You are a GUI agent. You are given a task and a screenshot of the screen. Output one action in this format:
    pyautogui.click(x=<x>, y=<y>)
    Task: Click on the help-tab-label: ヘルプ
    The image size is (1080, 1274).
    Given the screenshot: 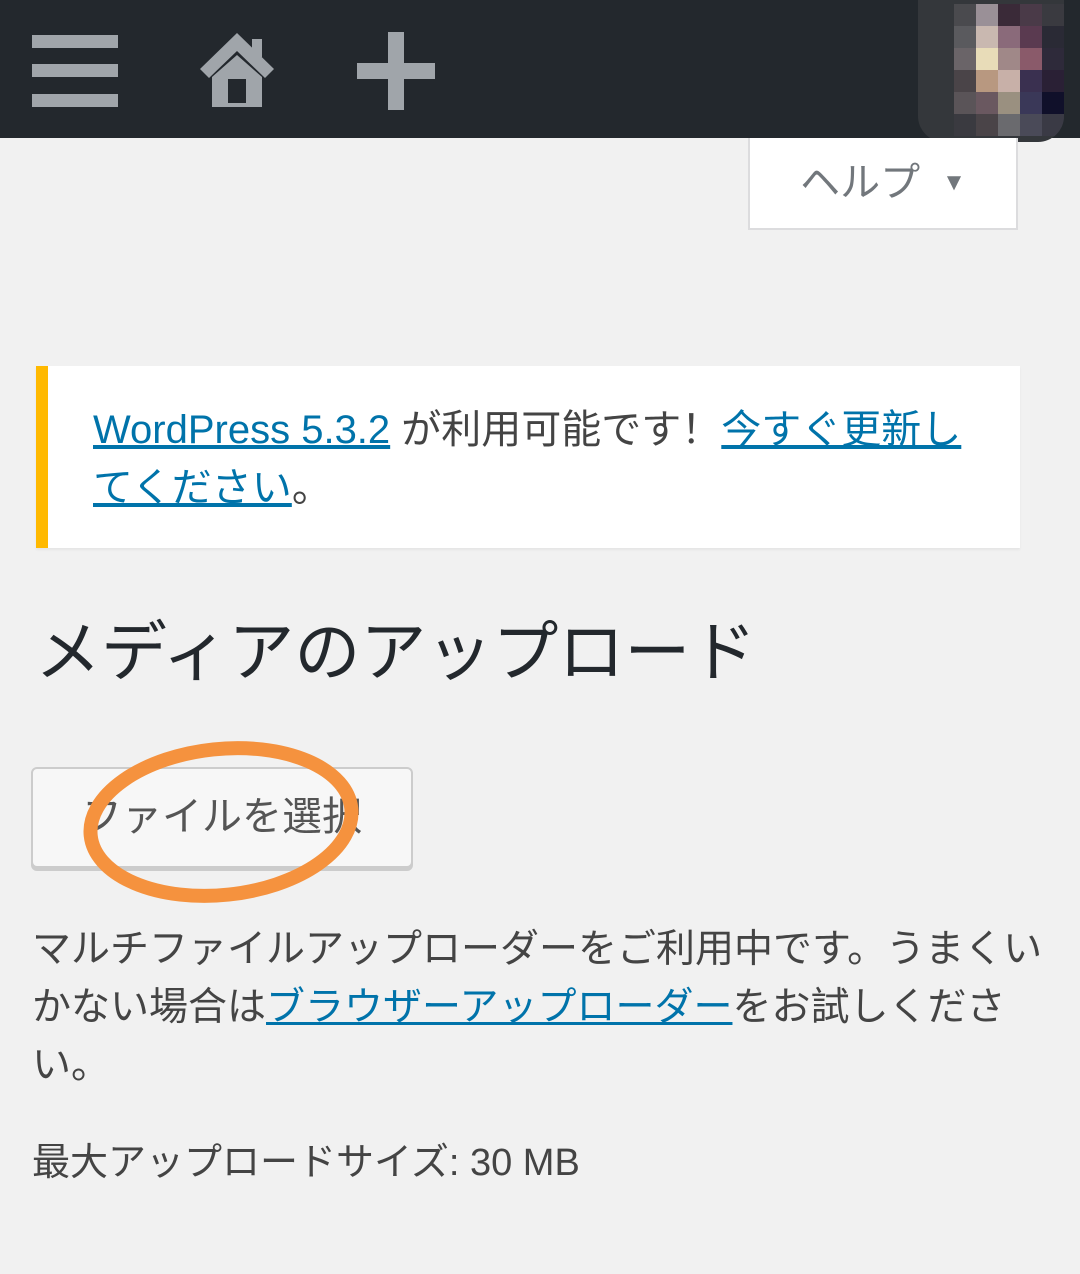 What is the action you would take?
    pyautogui.click(x=860, y=183)
    